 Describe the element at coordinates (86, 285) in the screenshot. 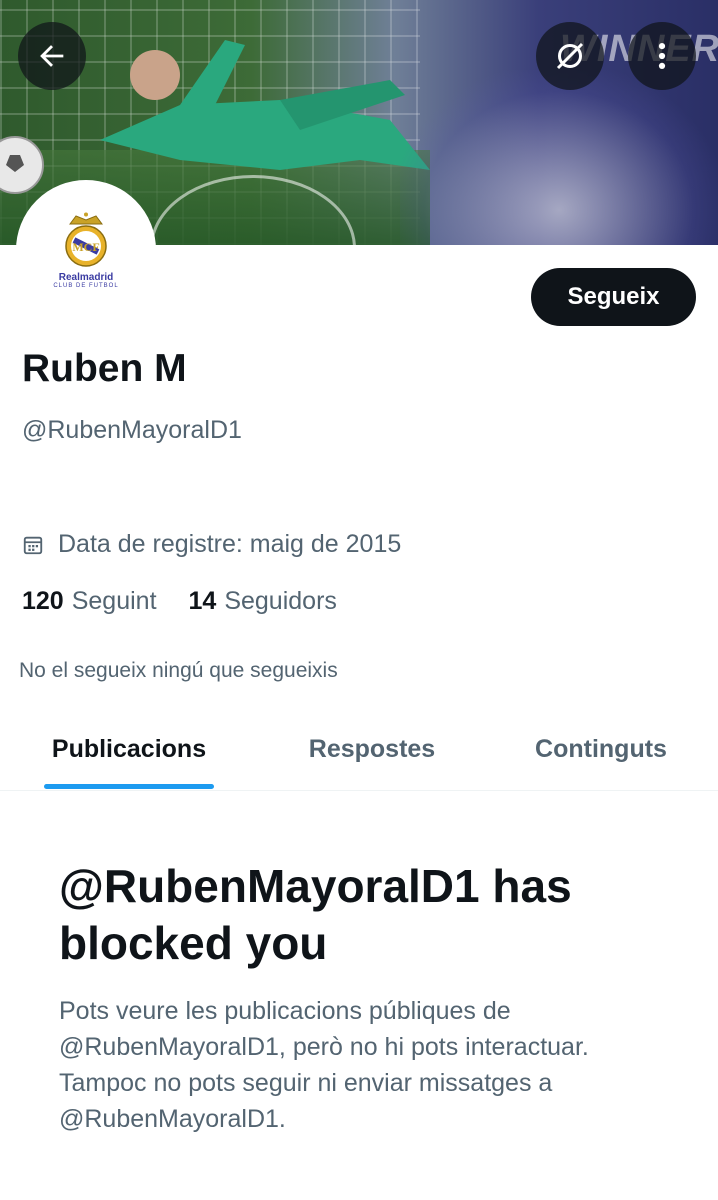

I see `avatar-logo-subtext: CLUB DE FUTBOL` at that location.